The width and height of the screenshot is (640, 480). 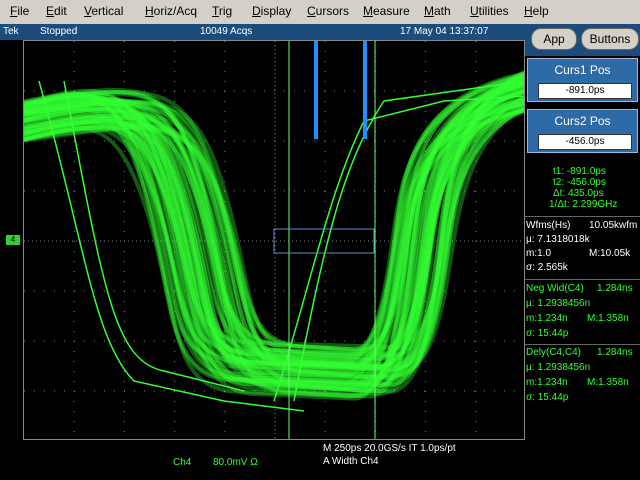 What do you see at coordinates (582, 80) in the screenshot?
I see `cursor-1-box: Curs1 Pos -891.0ps` at bounding box center [582, 80].